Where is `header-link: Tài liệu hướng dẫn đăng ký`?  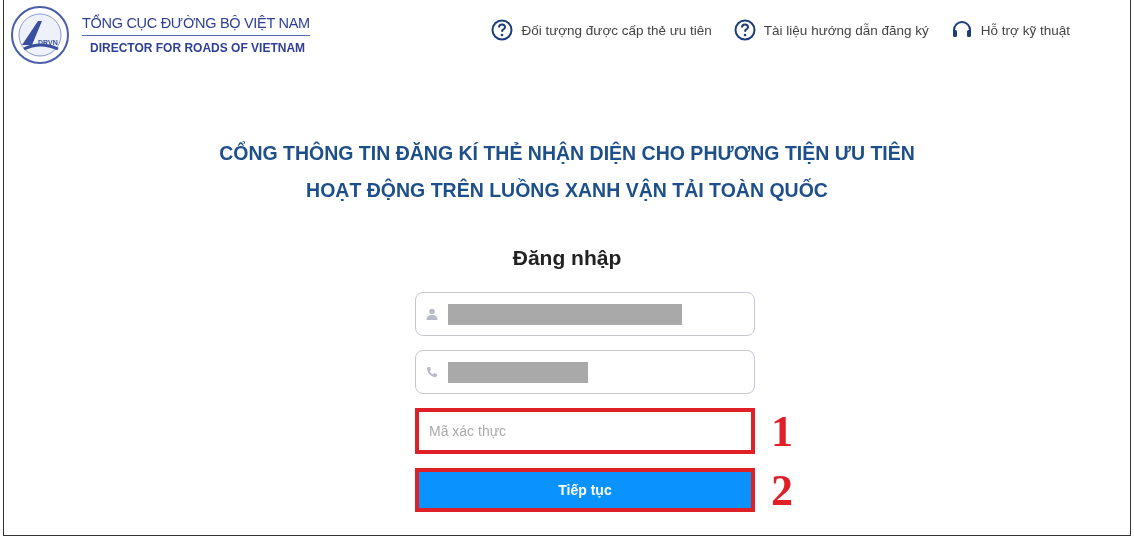
header-link: Tài liệu hướng dẫn đăng ký is located at coordinates (831, 30).